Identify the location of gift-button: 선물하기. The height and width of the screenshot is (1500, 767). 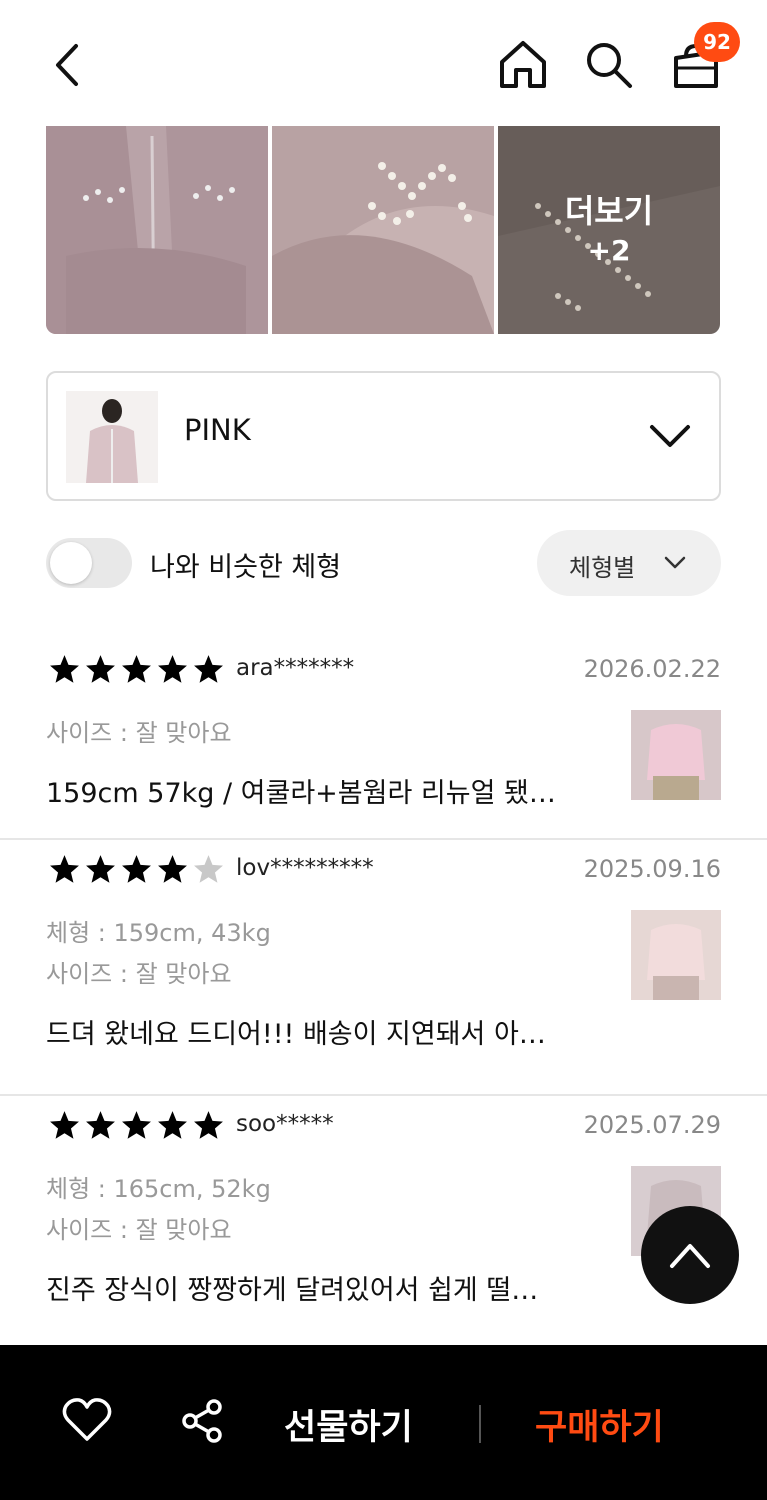
(348, 1424).